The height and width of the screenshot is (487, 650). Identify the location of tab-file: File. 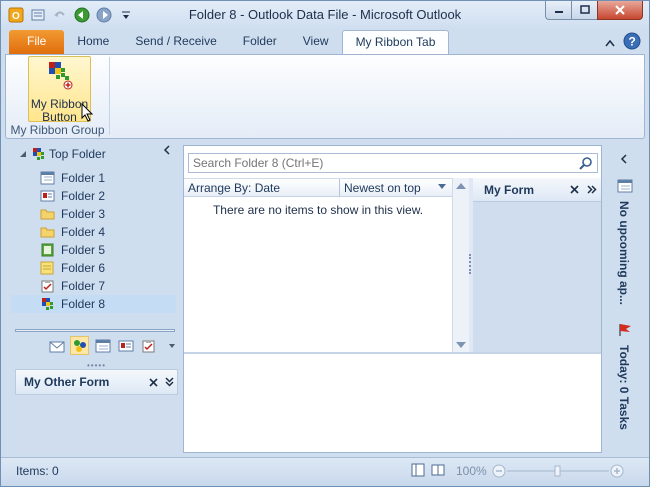
(37, 42).